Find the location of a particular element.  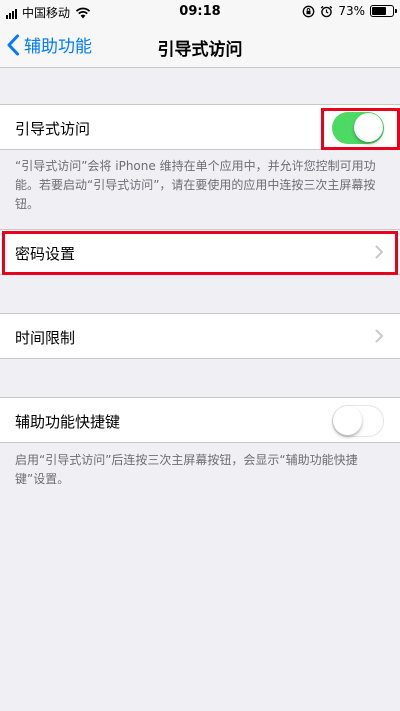

alarm-icon is located at coordinates (327, 11).